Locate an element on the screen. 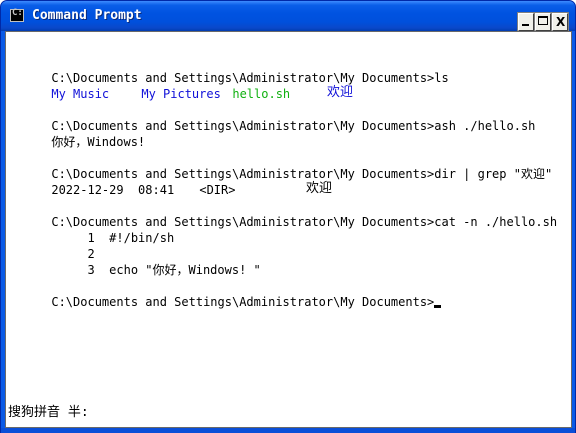 This screenshot has width=576, height=433. numbered-line: 3 echo "你好，Windows! " is located at coordinates (156, 270).